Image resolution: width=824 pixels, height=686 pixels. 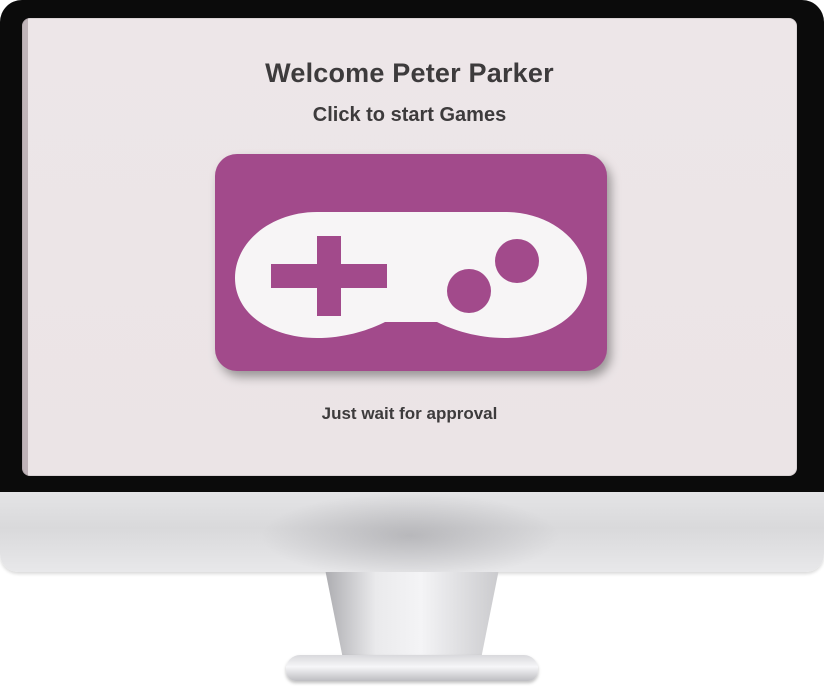 I want to click on controller-button-a, so click(x=517, y=261).